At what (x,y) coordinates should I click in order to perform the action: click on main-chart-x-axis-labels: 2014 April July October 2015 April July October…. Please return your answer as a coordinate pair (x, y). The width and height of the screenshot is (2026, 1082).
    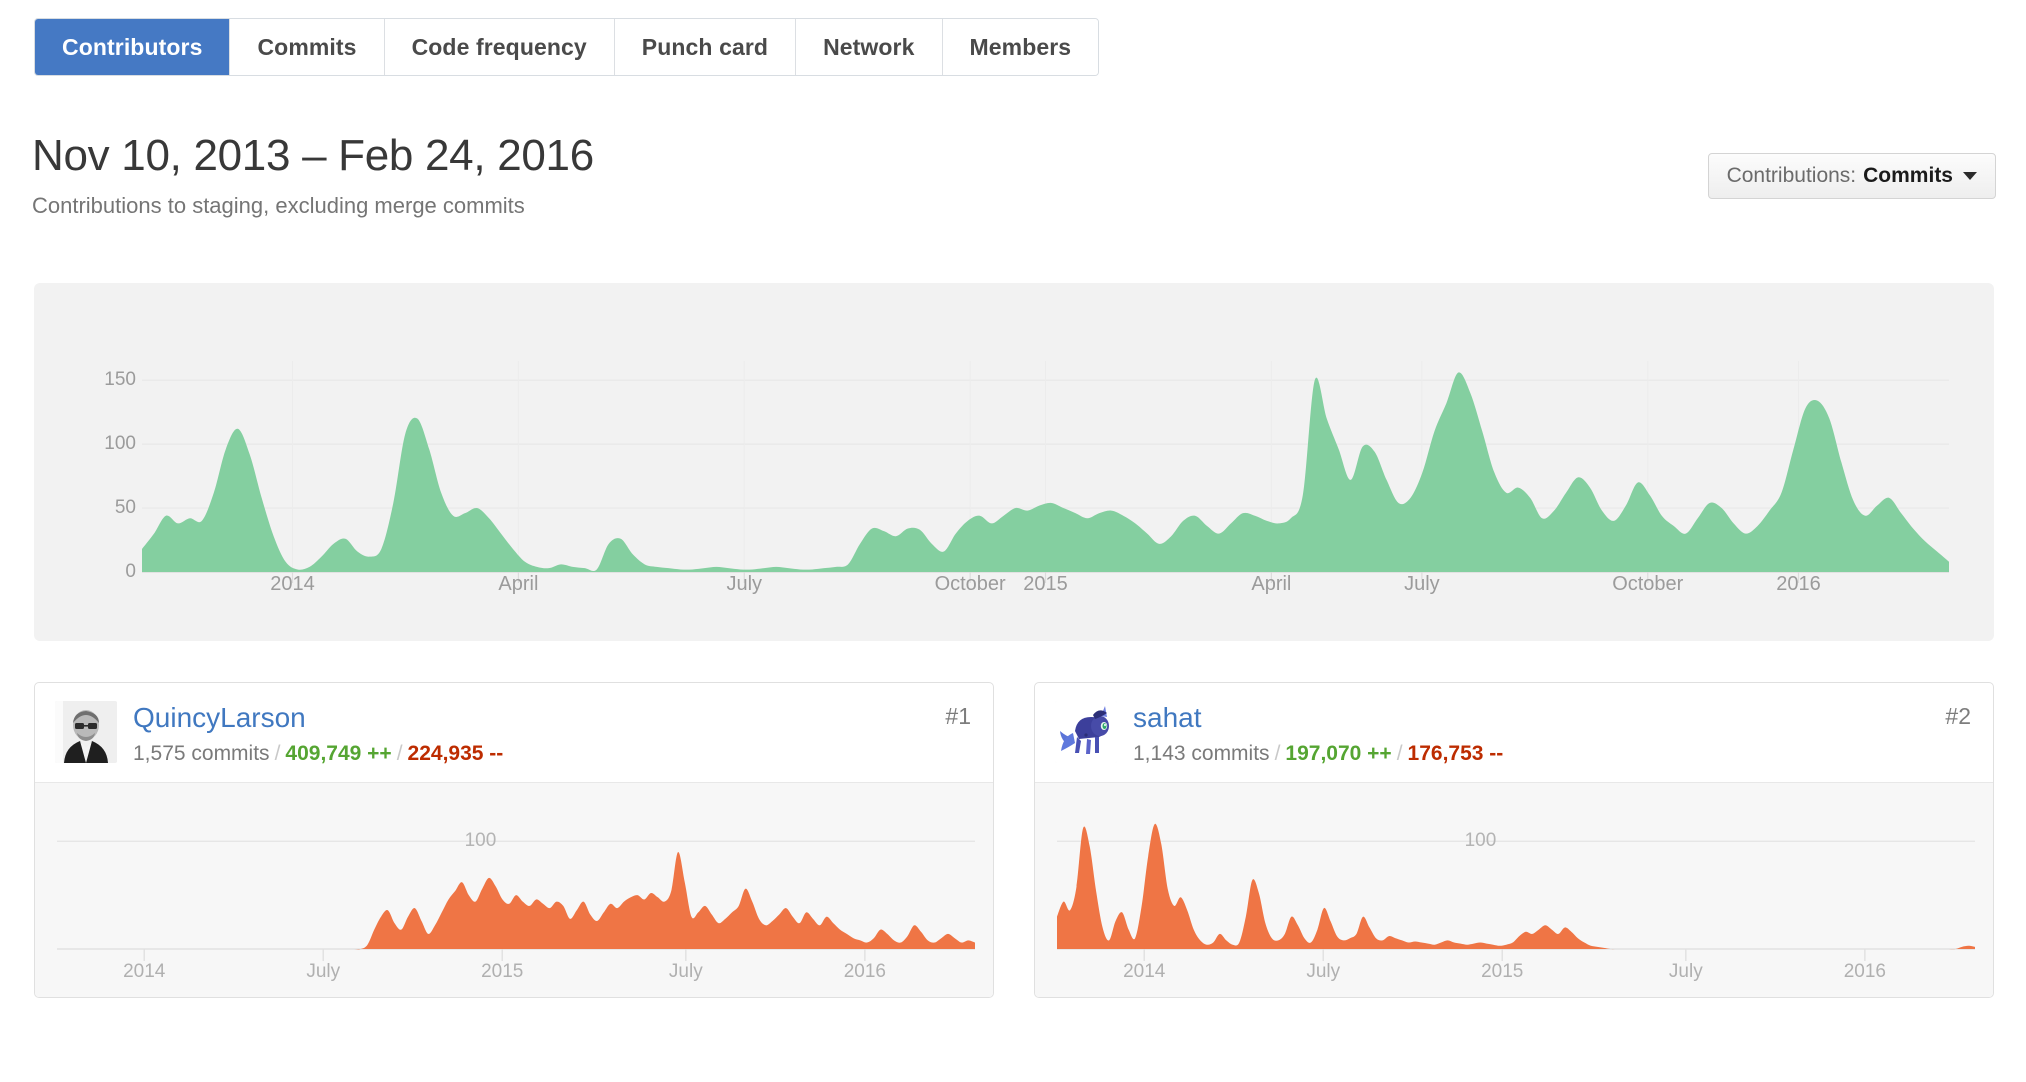
    Looking at the image, I should click on (1014, 590).